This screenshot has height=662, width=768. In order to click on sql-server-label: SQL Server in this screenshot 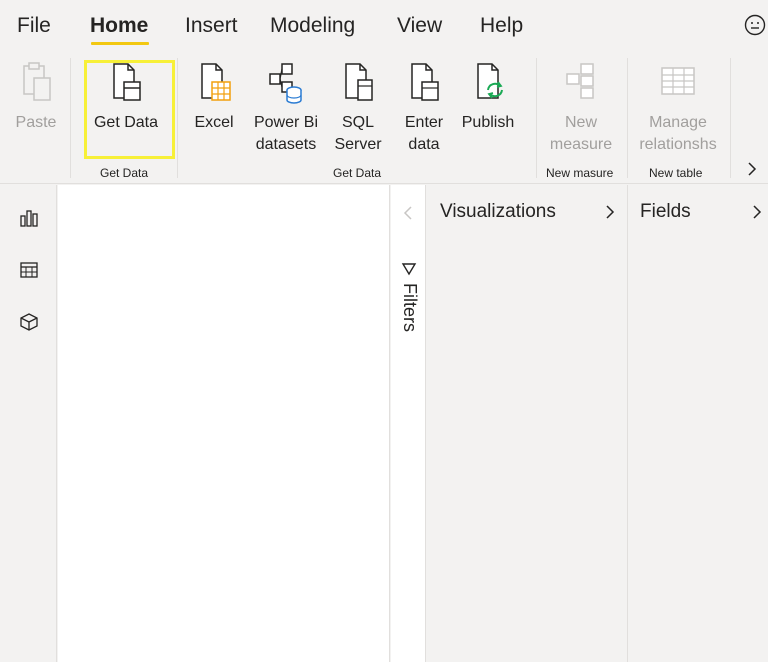, I will do `click(358, 133)`.